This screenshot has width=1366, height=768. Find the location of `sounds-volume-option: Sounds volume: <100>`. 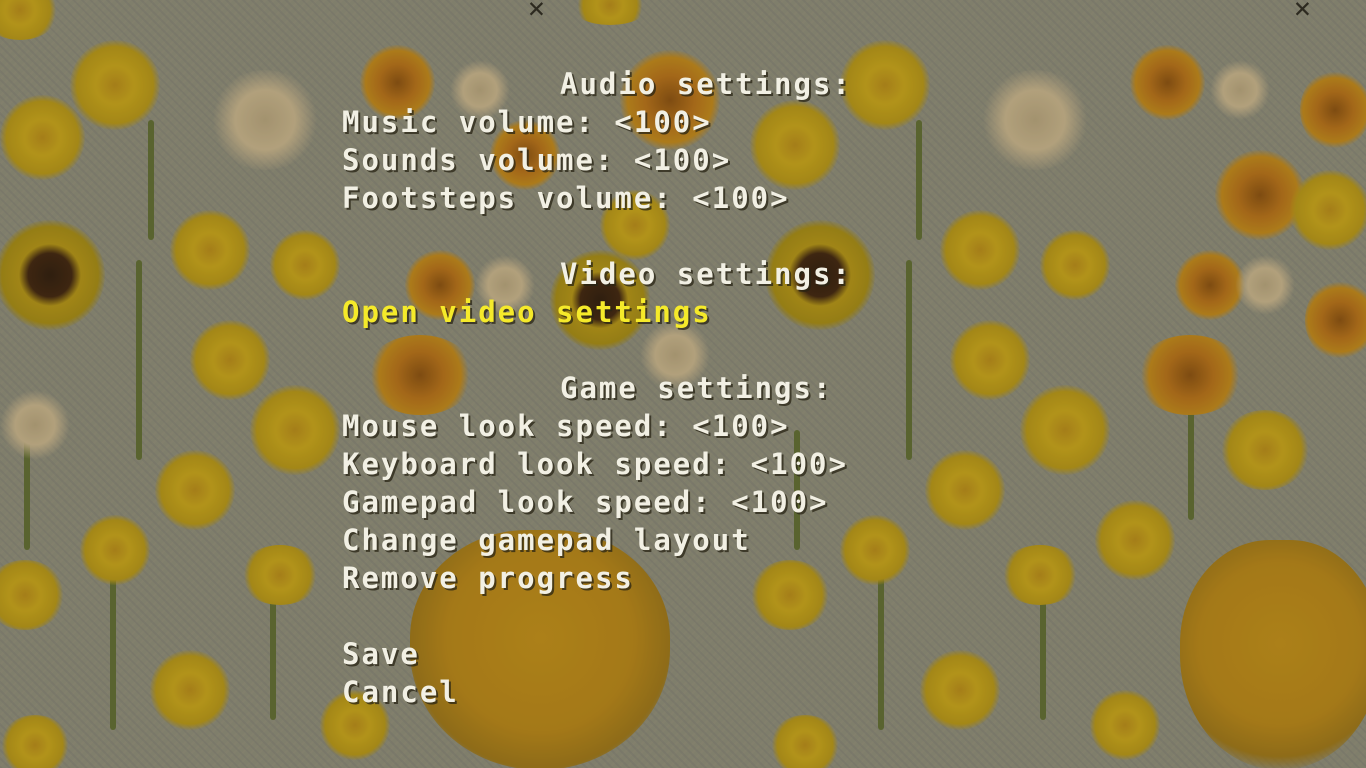

sounds-volume-option: Sounds volume: <100> is located at coordinates (536, 160).